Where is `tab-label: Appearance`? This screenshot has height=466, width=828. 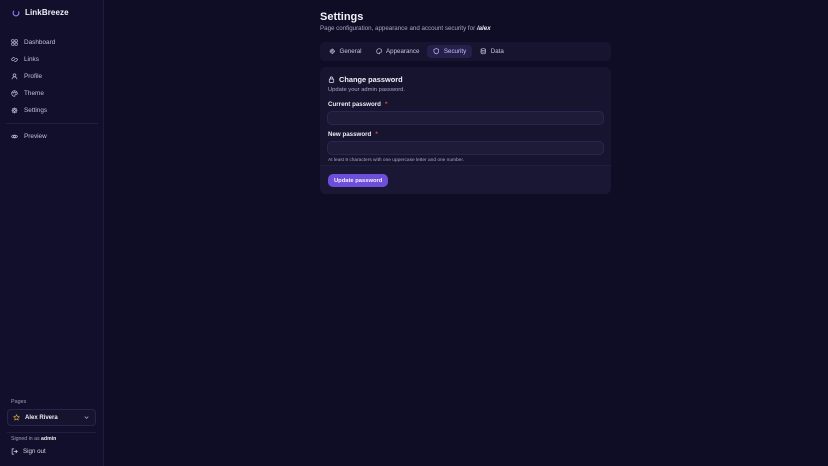
tab-label: Appearance is located at coordinates (403, 51).